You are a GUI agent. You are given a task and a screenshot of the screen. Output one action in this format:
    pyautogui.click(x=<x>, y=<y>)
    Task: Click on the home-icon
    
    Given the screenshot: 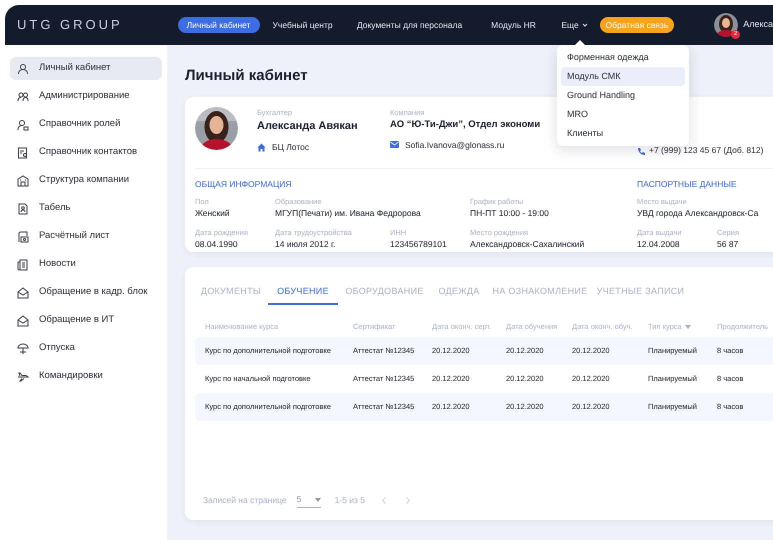 What is the action you would take?
    pyautogui.click(x=261, y=147)
    